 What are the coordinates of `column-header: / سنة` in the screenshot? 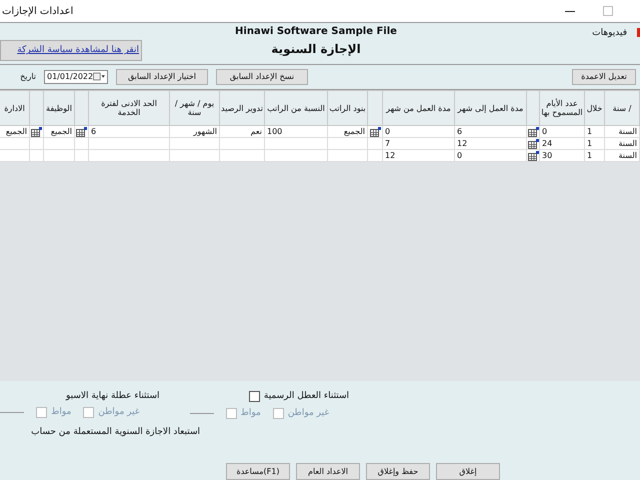 It's located at (622, 108).